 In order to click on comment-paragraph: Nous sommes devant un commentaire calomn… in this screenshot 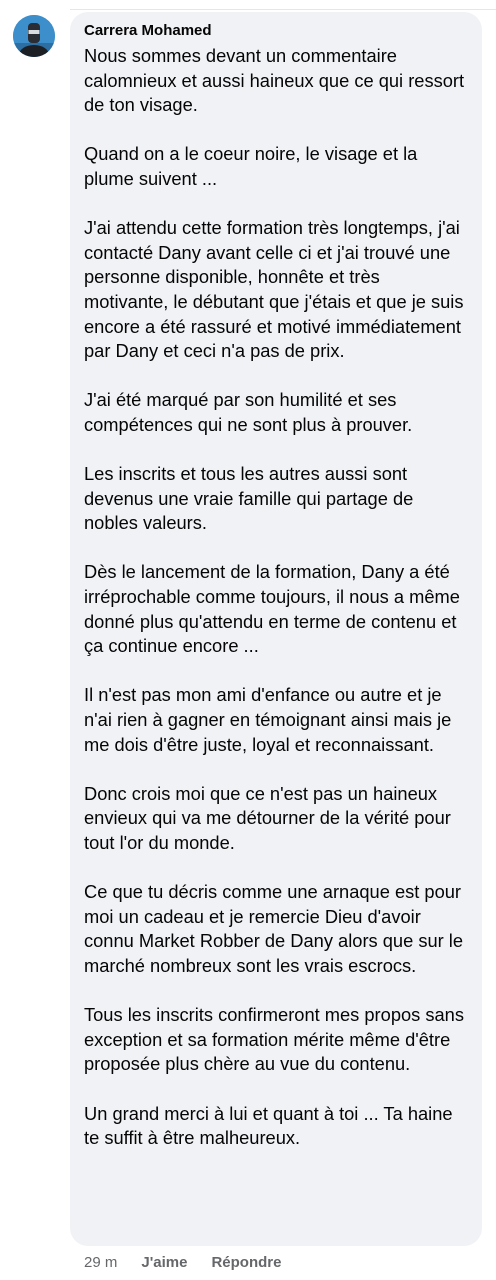, I will do `click(274, 80)`.